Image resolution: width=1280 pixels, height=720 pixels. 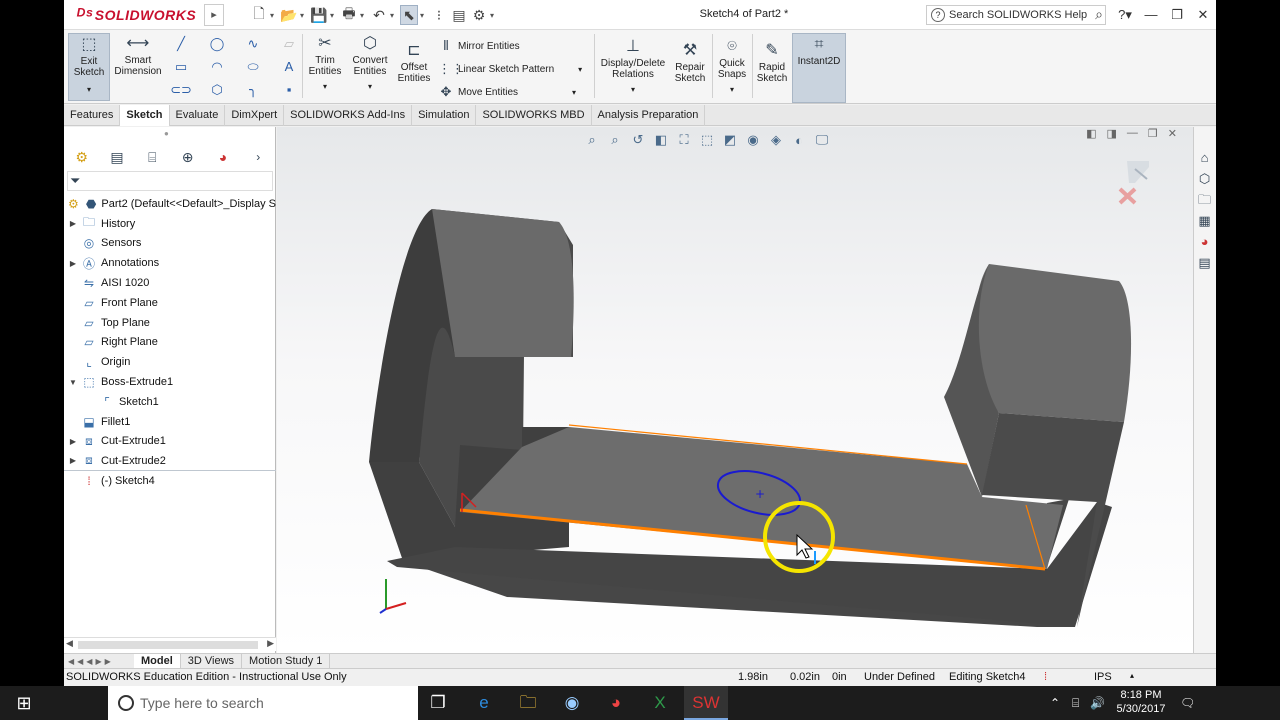 What do you see at coordinates (170, 323) in the screenshot?
I see `tree-item-top-plane: ▱ Top Plane` at bounding box center [170, 323].